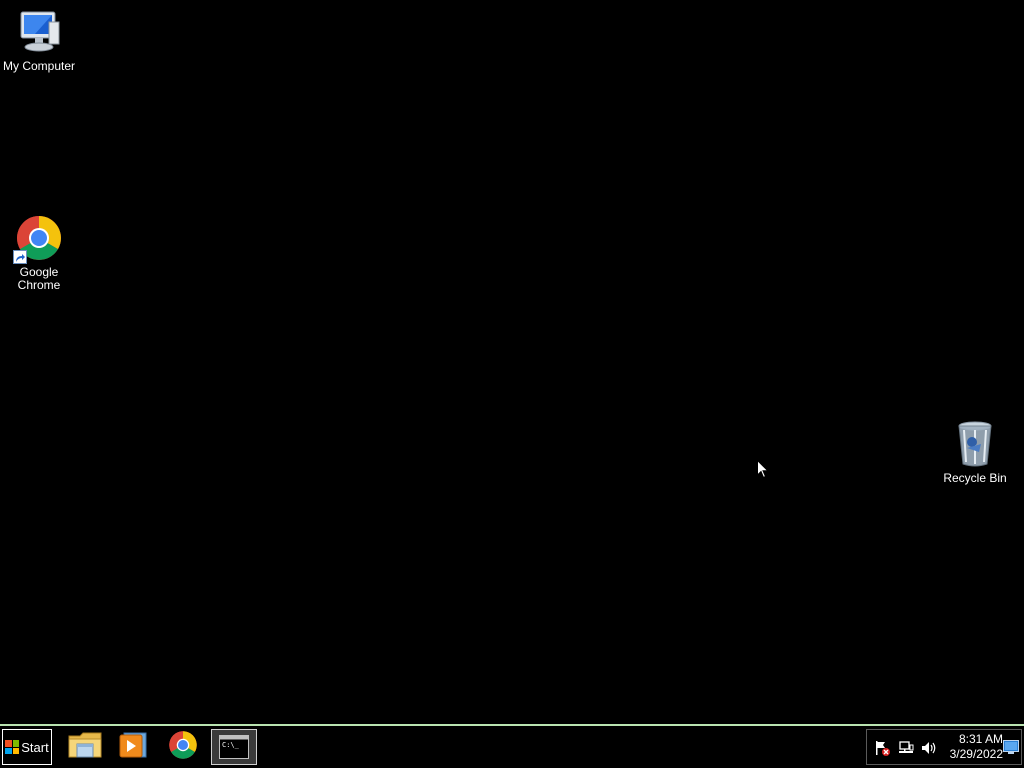 The width and height of the screenshot is (1024, 768). I want to click on network-icon, so click(906, 748).